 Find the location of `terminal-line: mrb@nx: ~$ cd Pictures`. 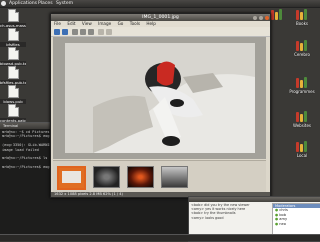

terminal-line: mrb@nx: ~$ cd Pictures is located at coordinates (26, 132).